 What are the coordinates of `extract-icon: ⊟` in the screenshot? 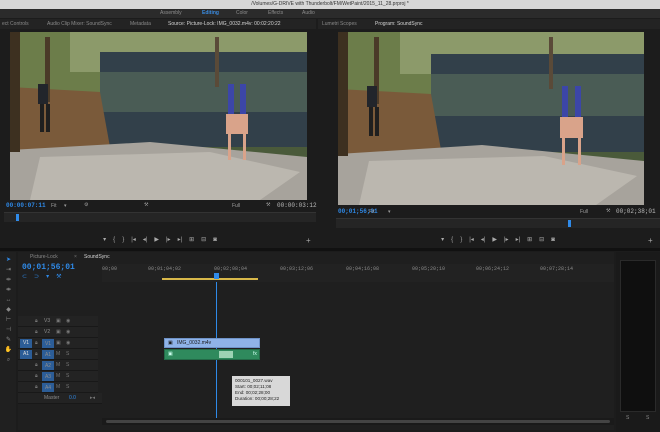 It's located at (541, 240).